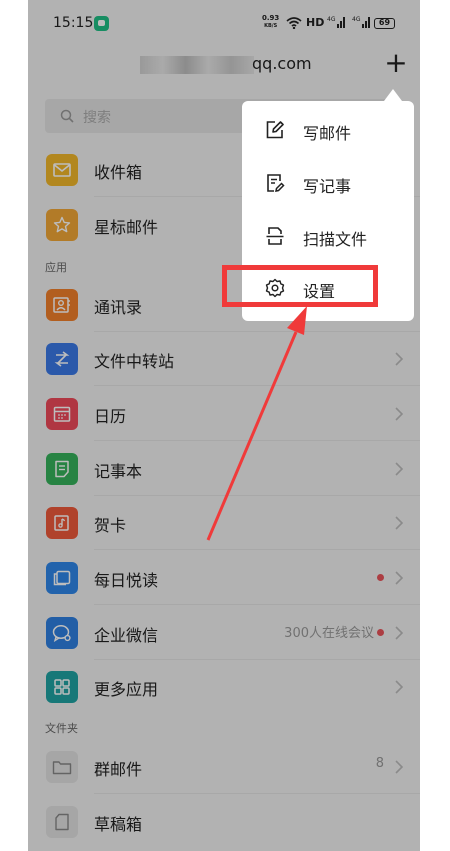 This screenshot has height=851, width=450. Describe the element at coordinates (276, 183) in the screenshot. I see `write-note-icon` at that location.